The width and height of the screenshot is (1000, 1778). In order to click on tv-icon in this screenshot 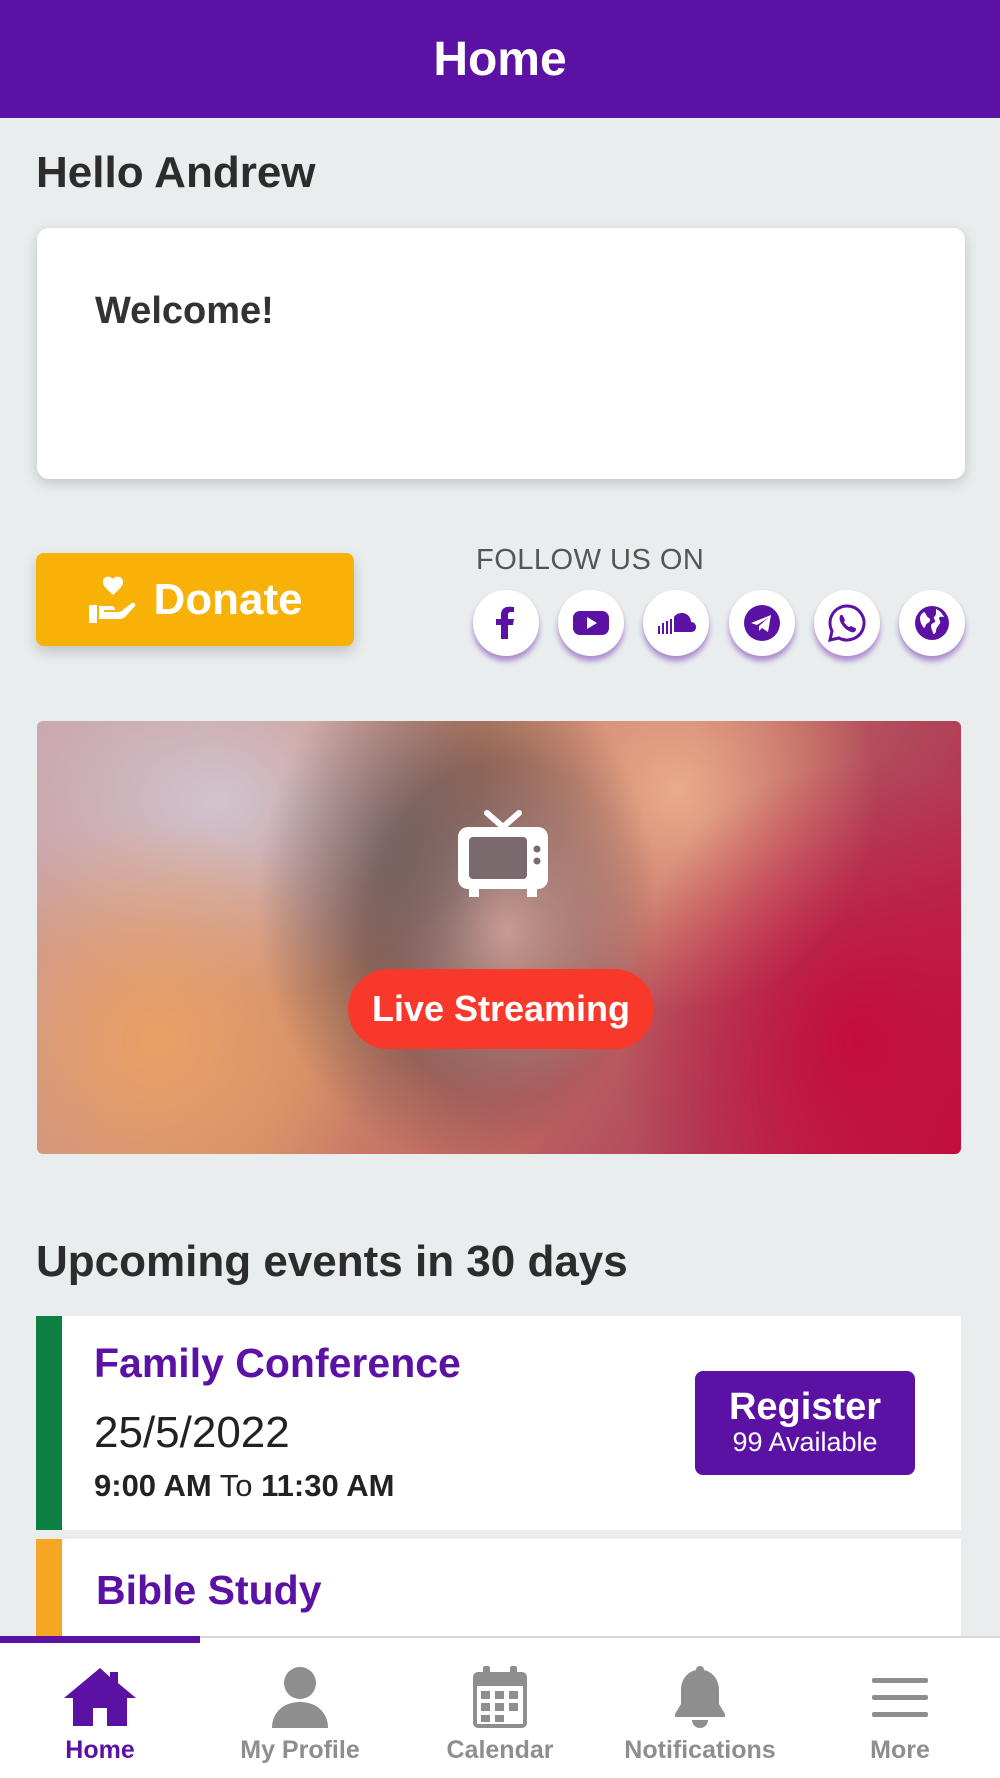, I will do `click(503, 853)`.